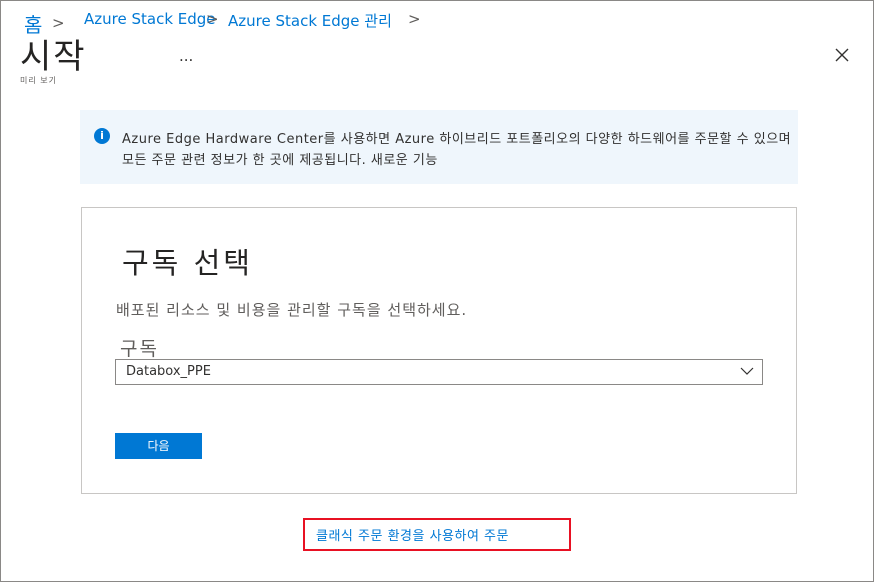 This screenshot has width=874, height=582. I want to click on info-banner, so click(439, 147).